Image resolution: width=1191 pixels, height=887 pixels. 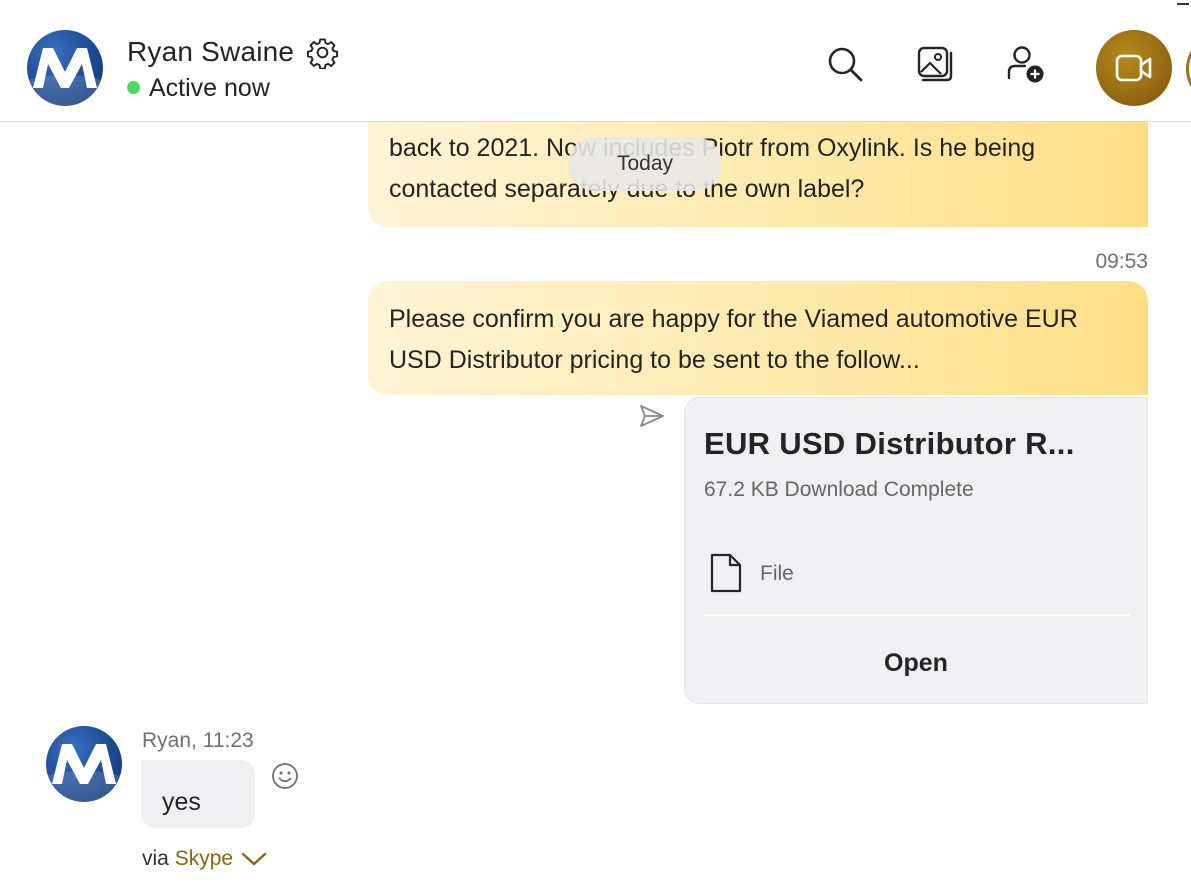 What do you see at coordinates (209, 88) in the screenshot?
I see `presence-status: Active now` at bounding box center [209, 88].